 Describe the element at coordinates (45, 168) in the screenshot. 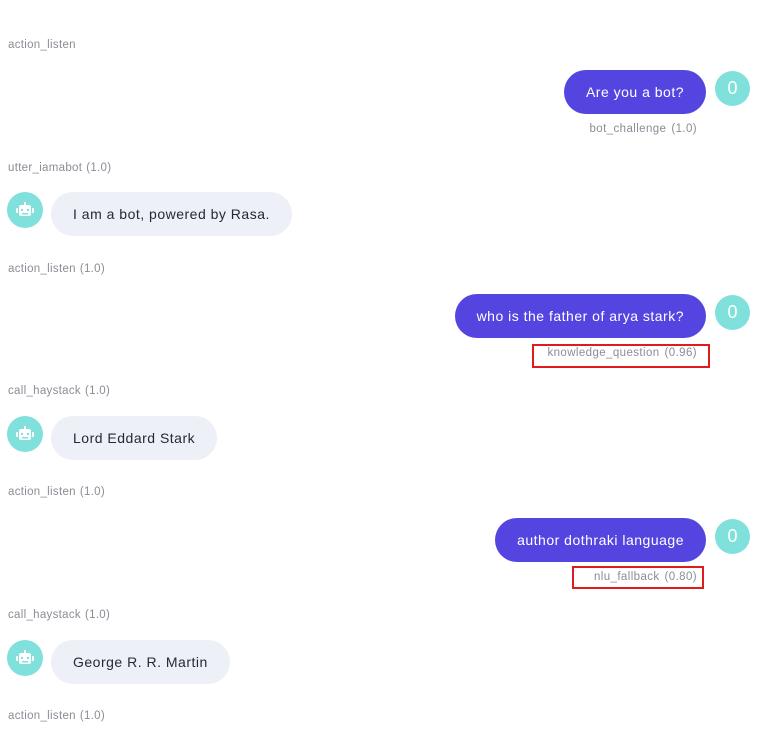

I see `action-name: utter_iamabot` at that location.